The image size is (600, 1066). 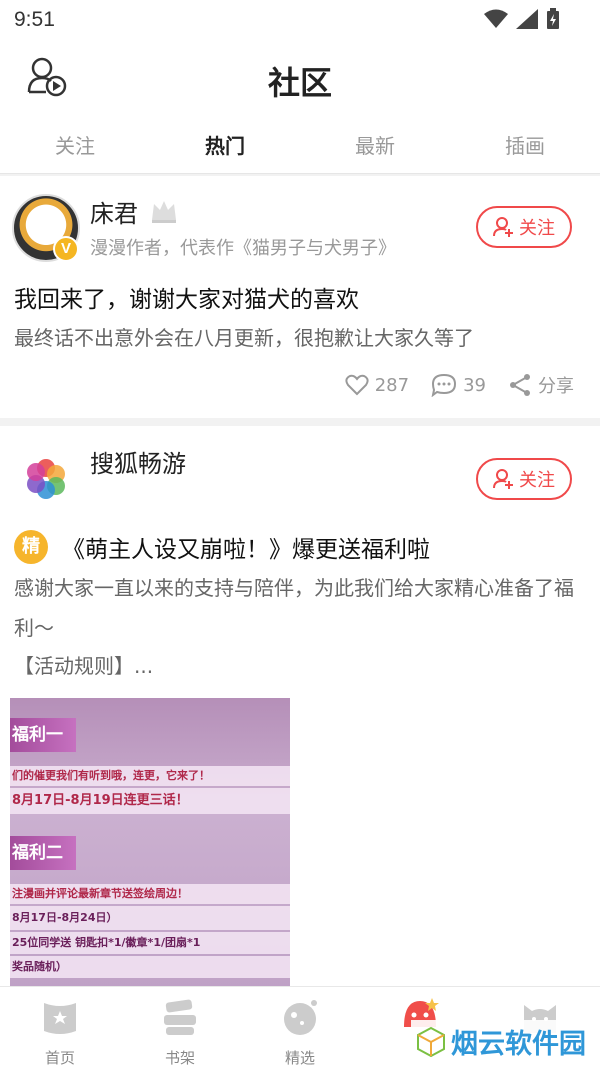 I want to click on planet-icon, so click(x=300, y=1017).